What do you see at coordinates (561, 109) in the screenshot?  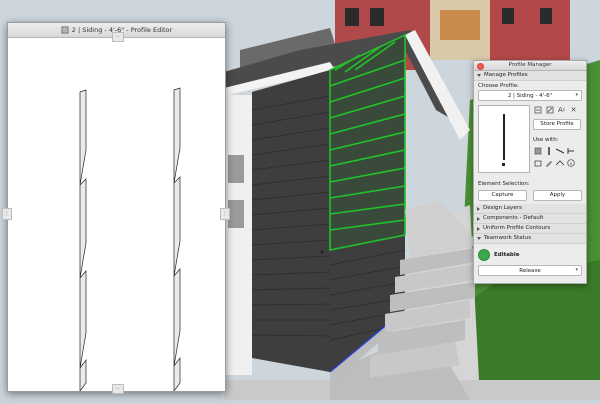 I see `rename-icon: Az` at bounding box center [561, 109].